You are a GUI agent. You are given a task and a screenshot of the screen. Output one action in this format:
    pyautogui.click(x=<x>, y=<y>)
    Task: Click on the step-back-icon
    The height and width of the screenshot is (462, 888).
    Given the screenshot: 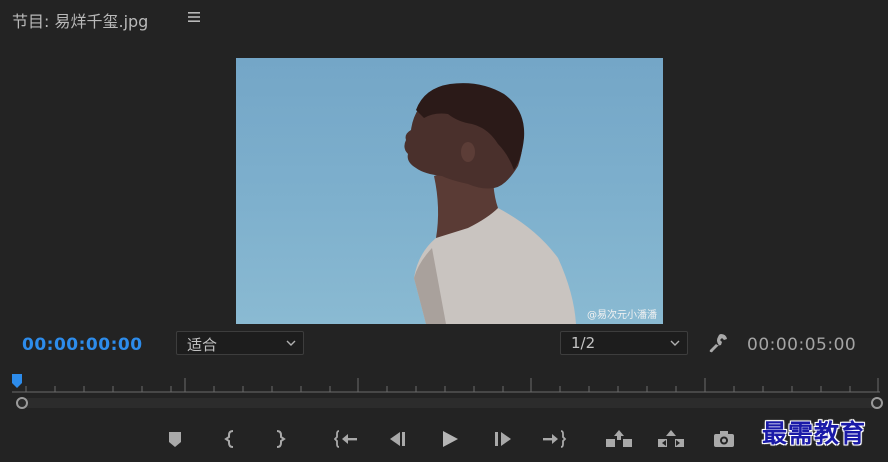 What is the action you would take?
    pyautogui.click(x=397, y=439)
    